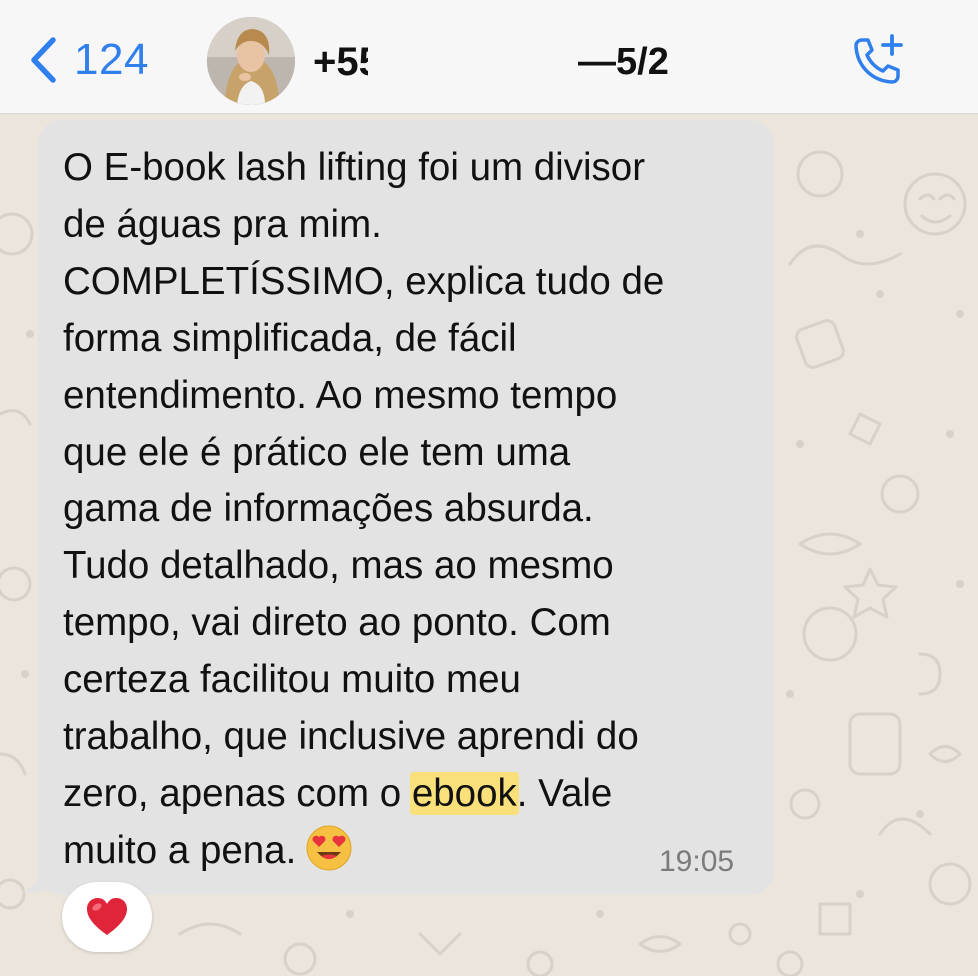 This screenshot has width=978, height=976. I want to click on heart-eyes-emoji-icon, so click(329, 848).